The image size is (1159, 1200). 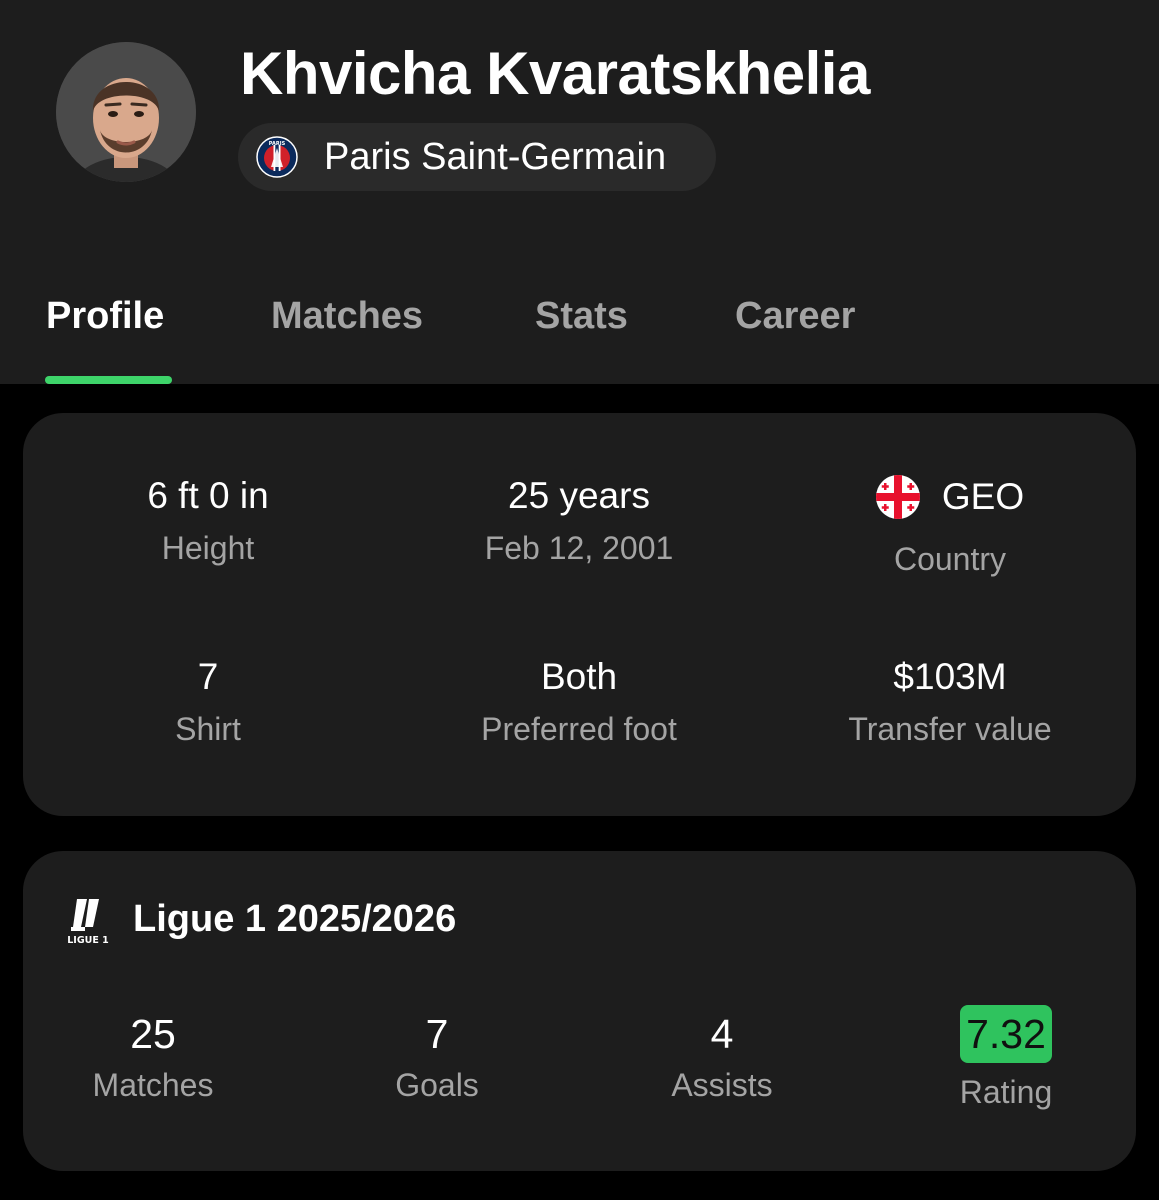 What do you see at coordinates (897, 497) in the screenshot?
I see `georgia-flag-icon` at bounding box center [897, 497].